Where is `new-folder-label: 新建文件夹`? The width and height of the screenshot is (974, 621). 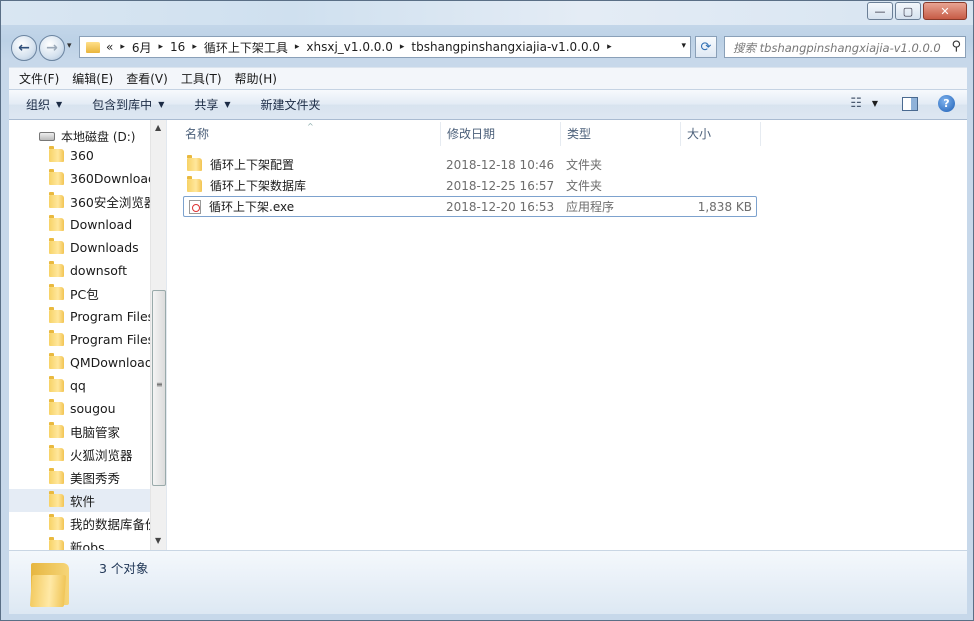
new-folder-label: 新建文件夹 is located at coordinates (290, 105).